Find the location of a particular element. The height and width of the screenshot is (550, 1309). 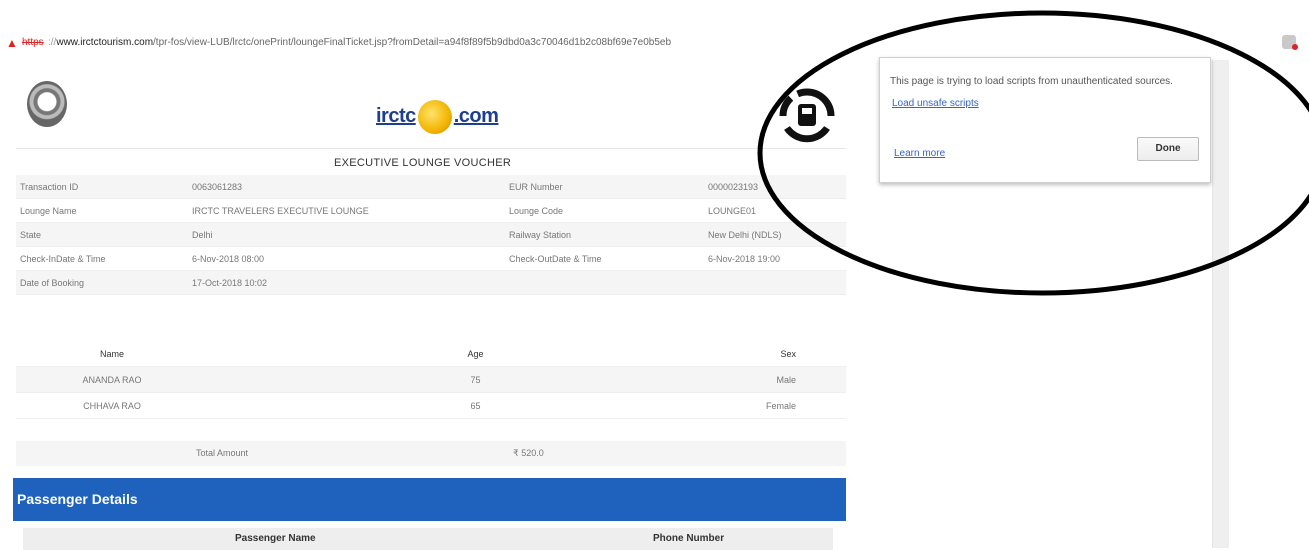

guest-age: 75 is located at coordinates (456, 379).